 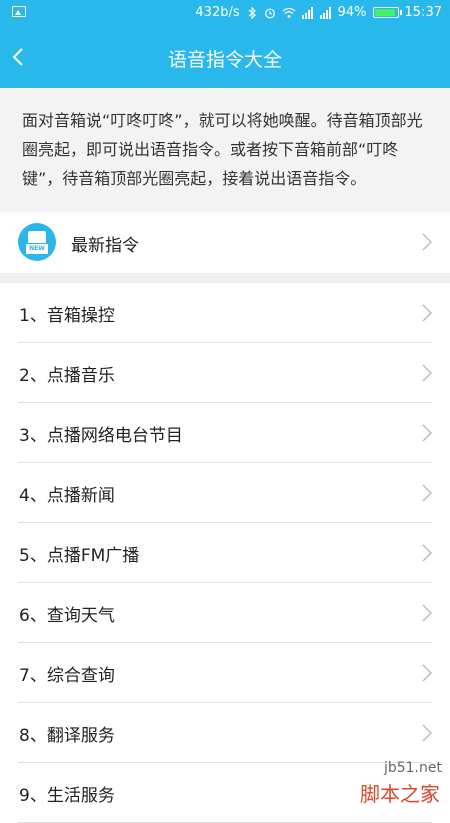 I want to click on page-title: 语音指令大全, so click(x=224, y=60).